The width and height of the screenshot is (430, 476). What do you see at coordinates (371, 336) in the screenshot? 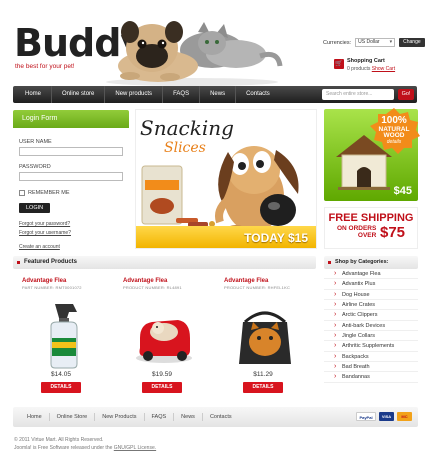
I see `category-item: Jingle Collars` at bounding box center [371, 336].